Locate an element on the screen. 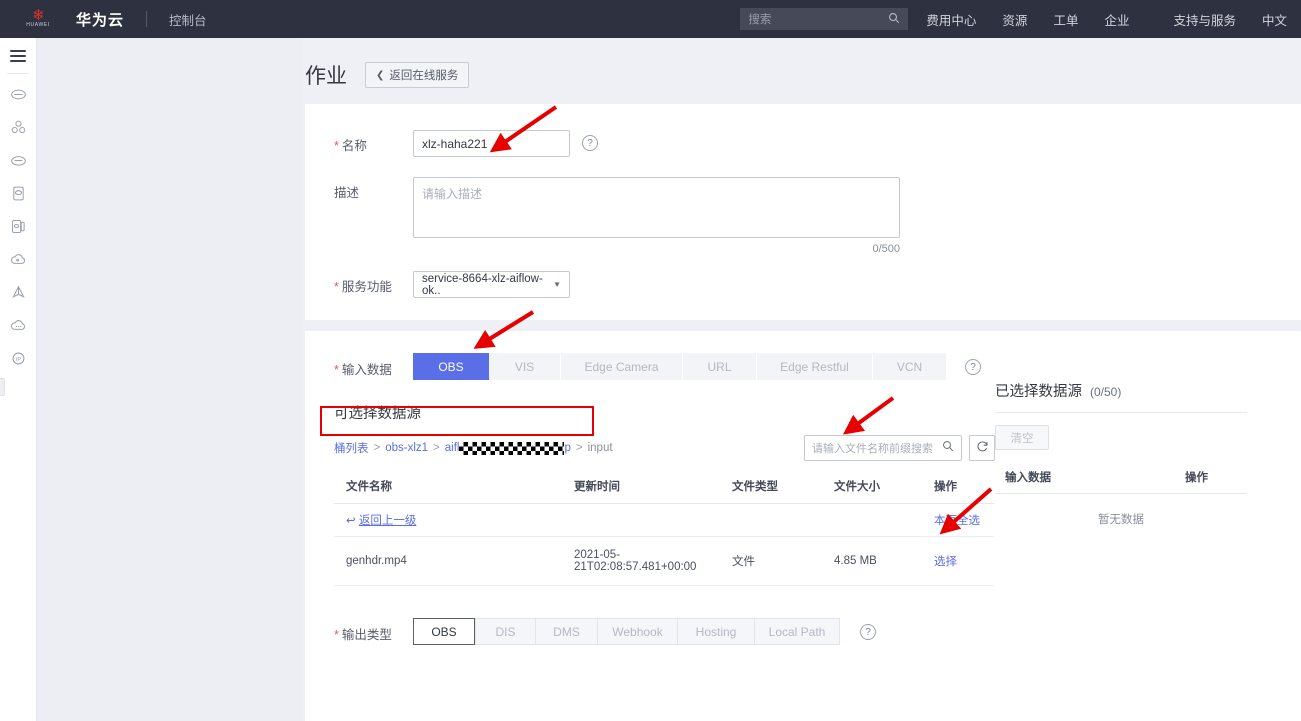 The height and width of the screenshot is (721, 1301). svg-text: IP is located at coordinates (18, 360).